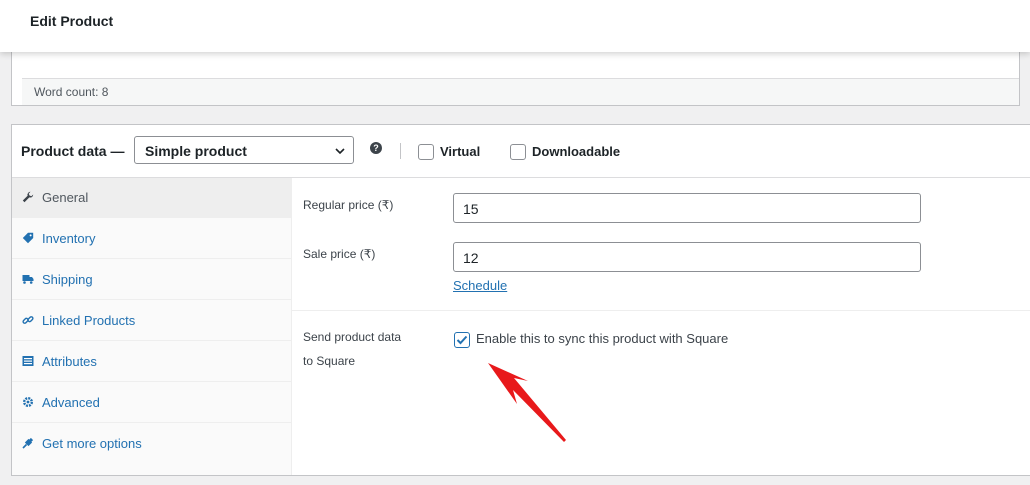  What do you see at coordinates (460, 151) in the screenshot?
I see `virtual-label: Virtual` at bounding box center [460, 151].